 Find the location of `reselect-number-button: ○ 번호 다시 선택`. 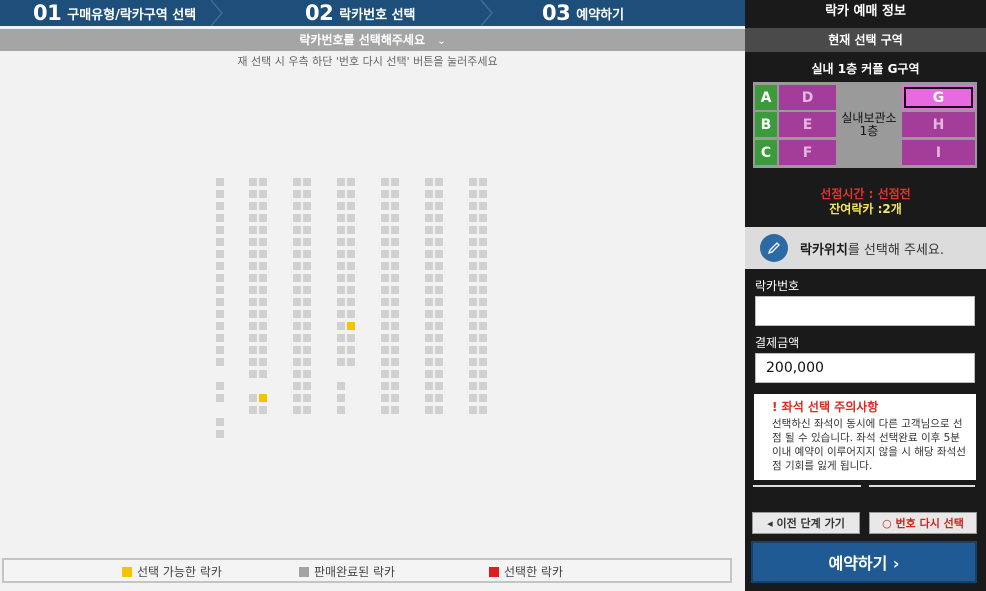

reselect-number-button: ○ 번호 다시 선택 is located at coordinates (923, 523).